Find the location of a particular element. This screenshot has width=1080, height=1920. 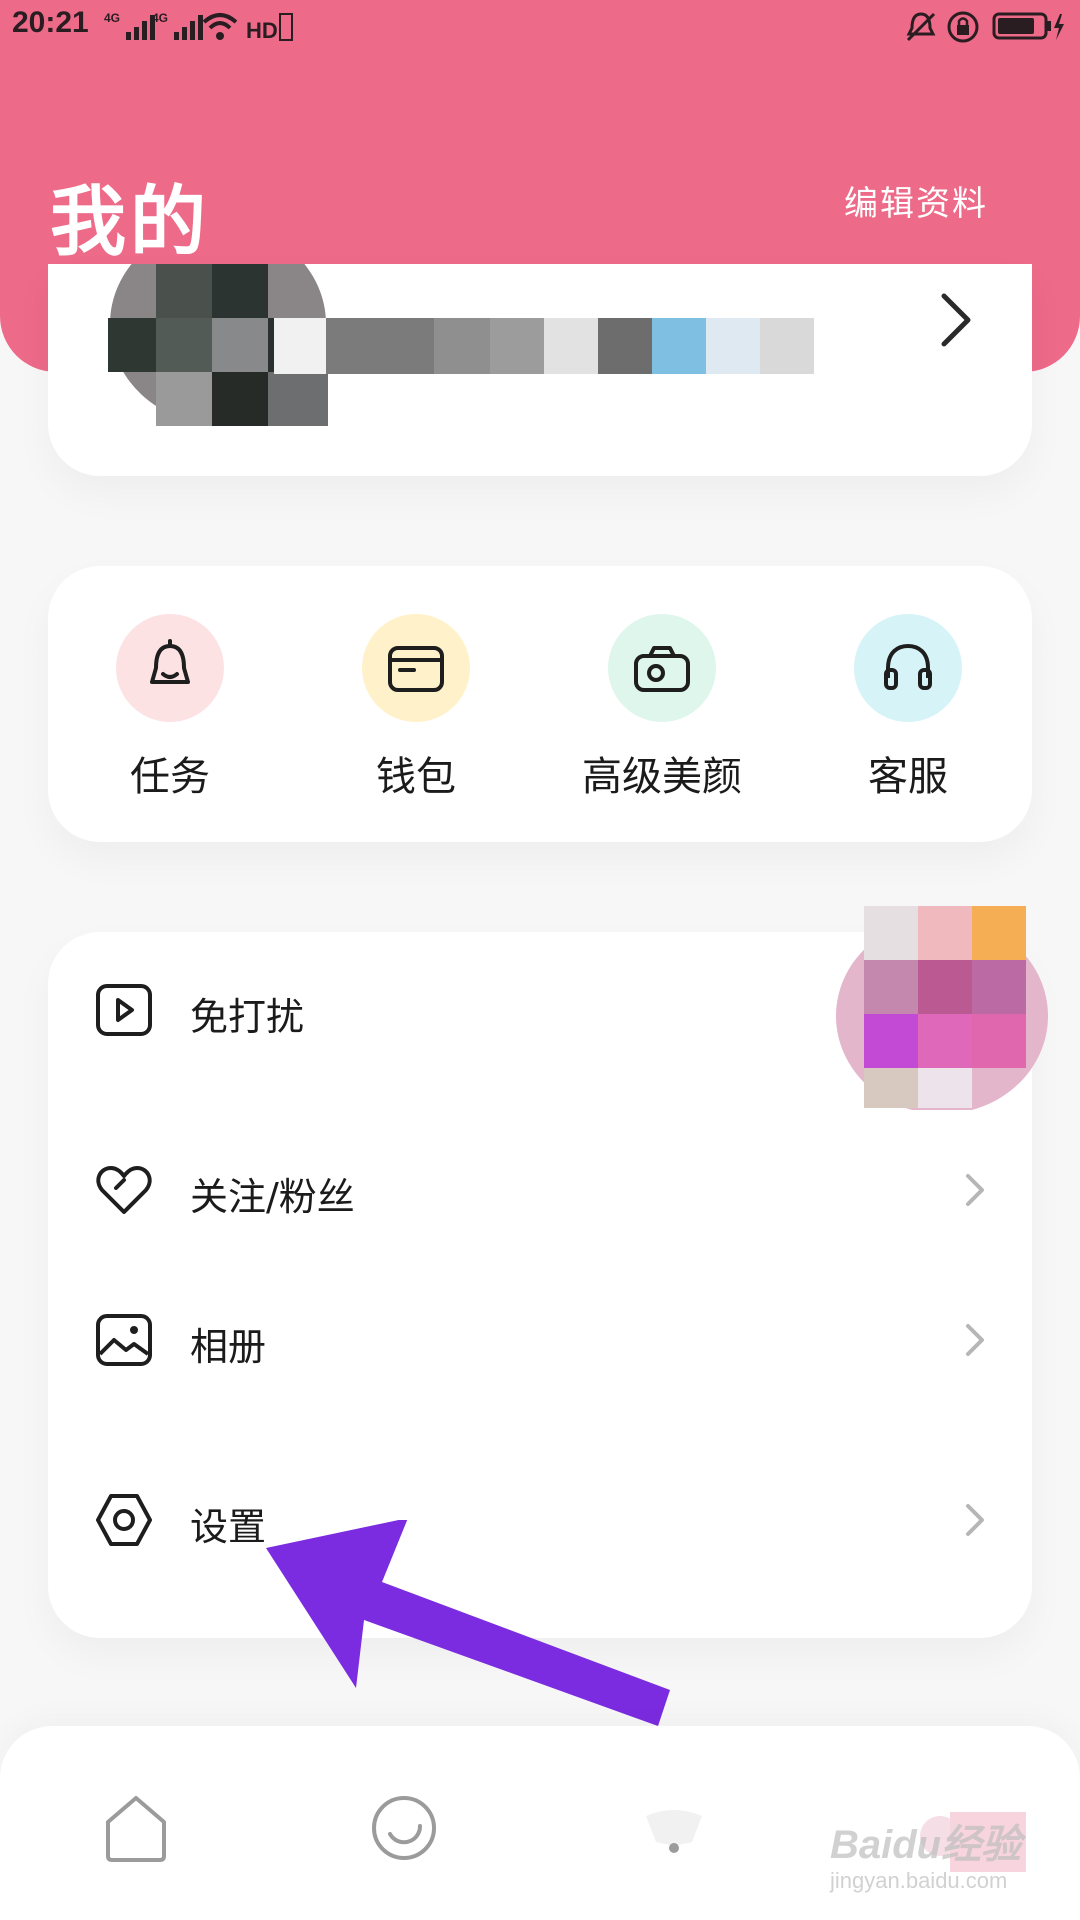

alarm-off-icon is located at coordinates (921, 27).